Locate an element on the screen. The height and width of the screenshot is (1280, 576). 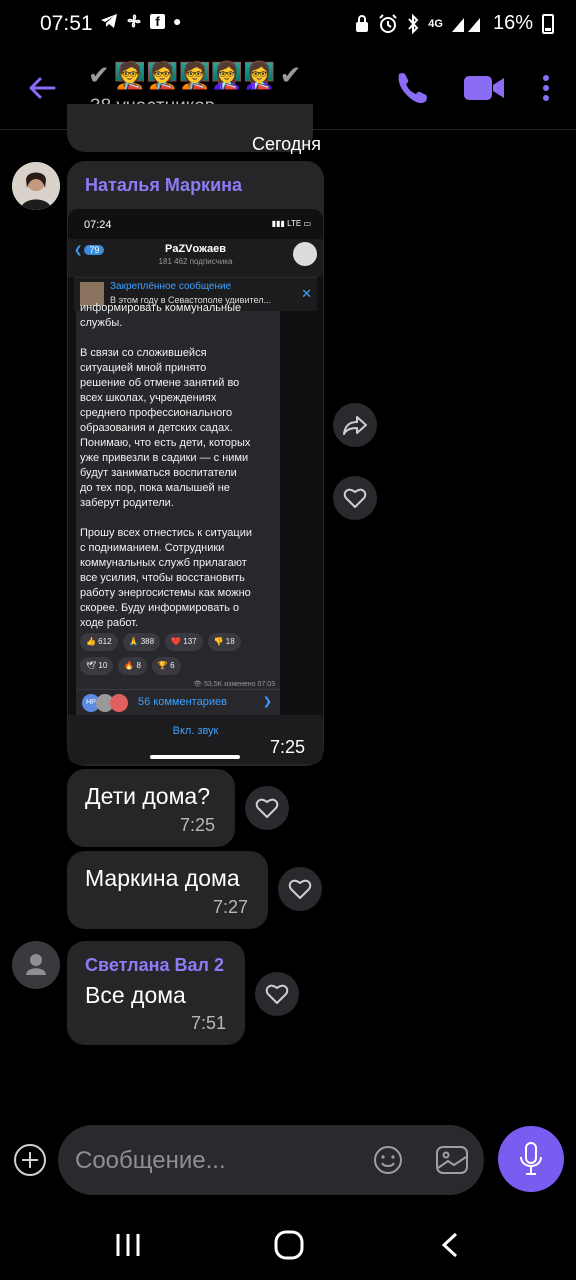
message-text: Все дома is located at coordinates (135, 995).